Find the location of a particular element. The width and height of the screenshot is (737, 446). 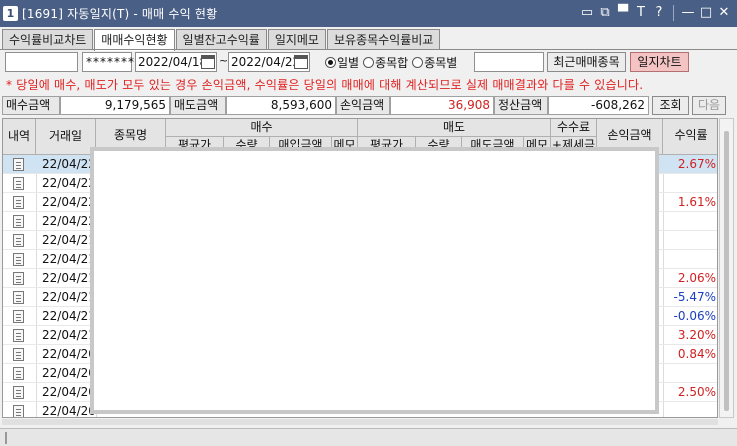

link-window-icon: ⧉ is located at coordinates (605, 13).